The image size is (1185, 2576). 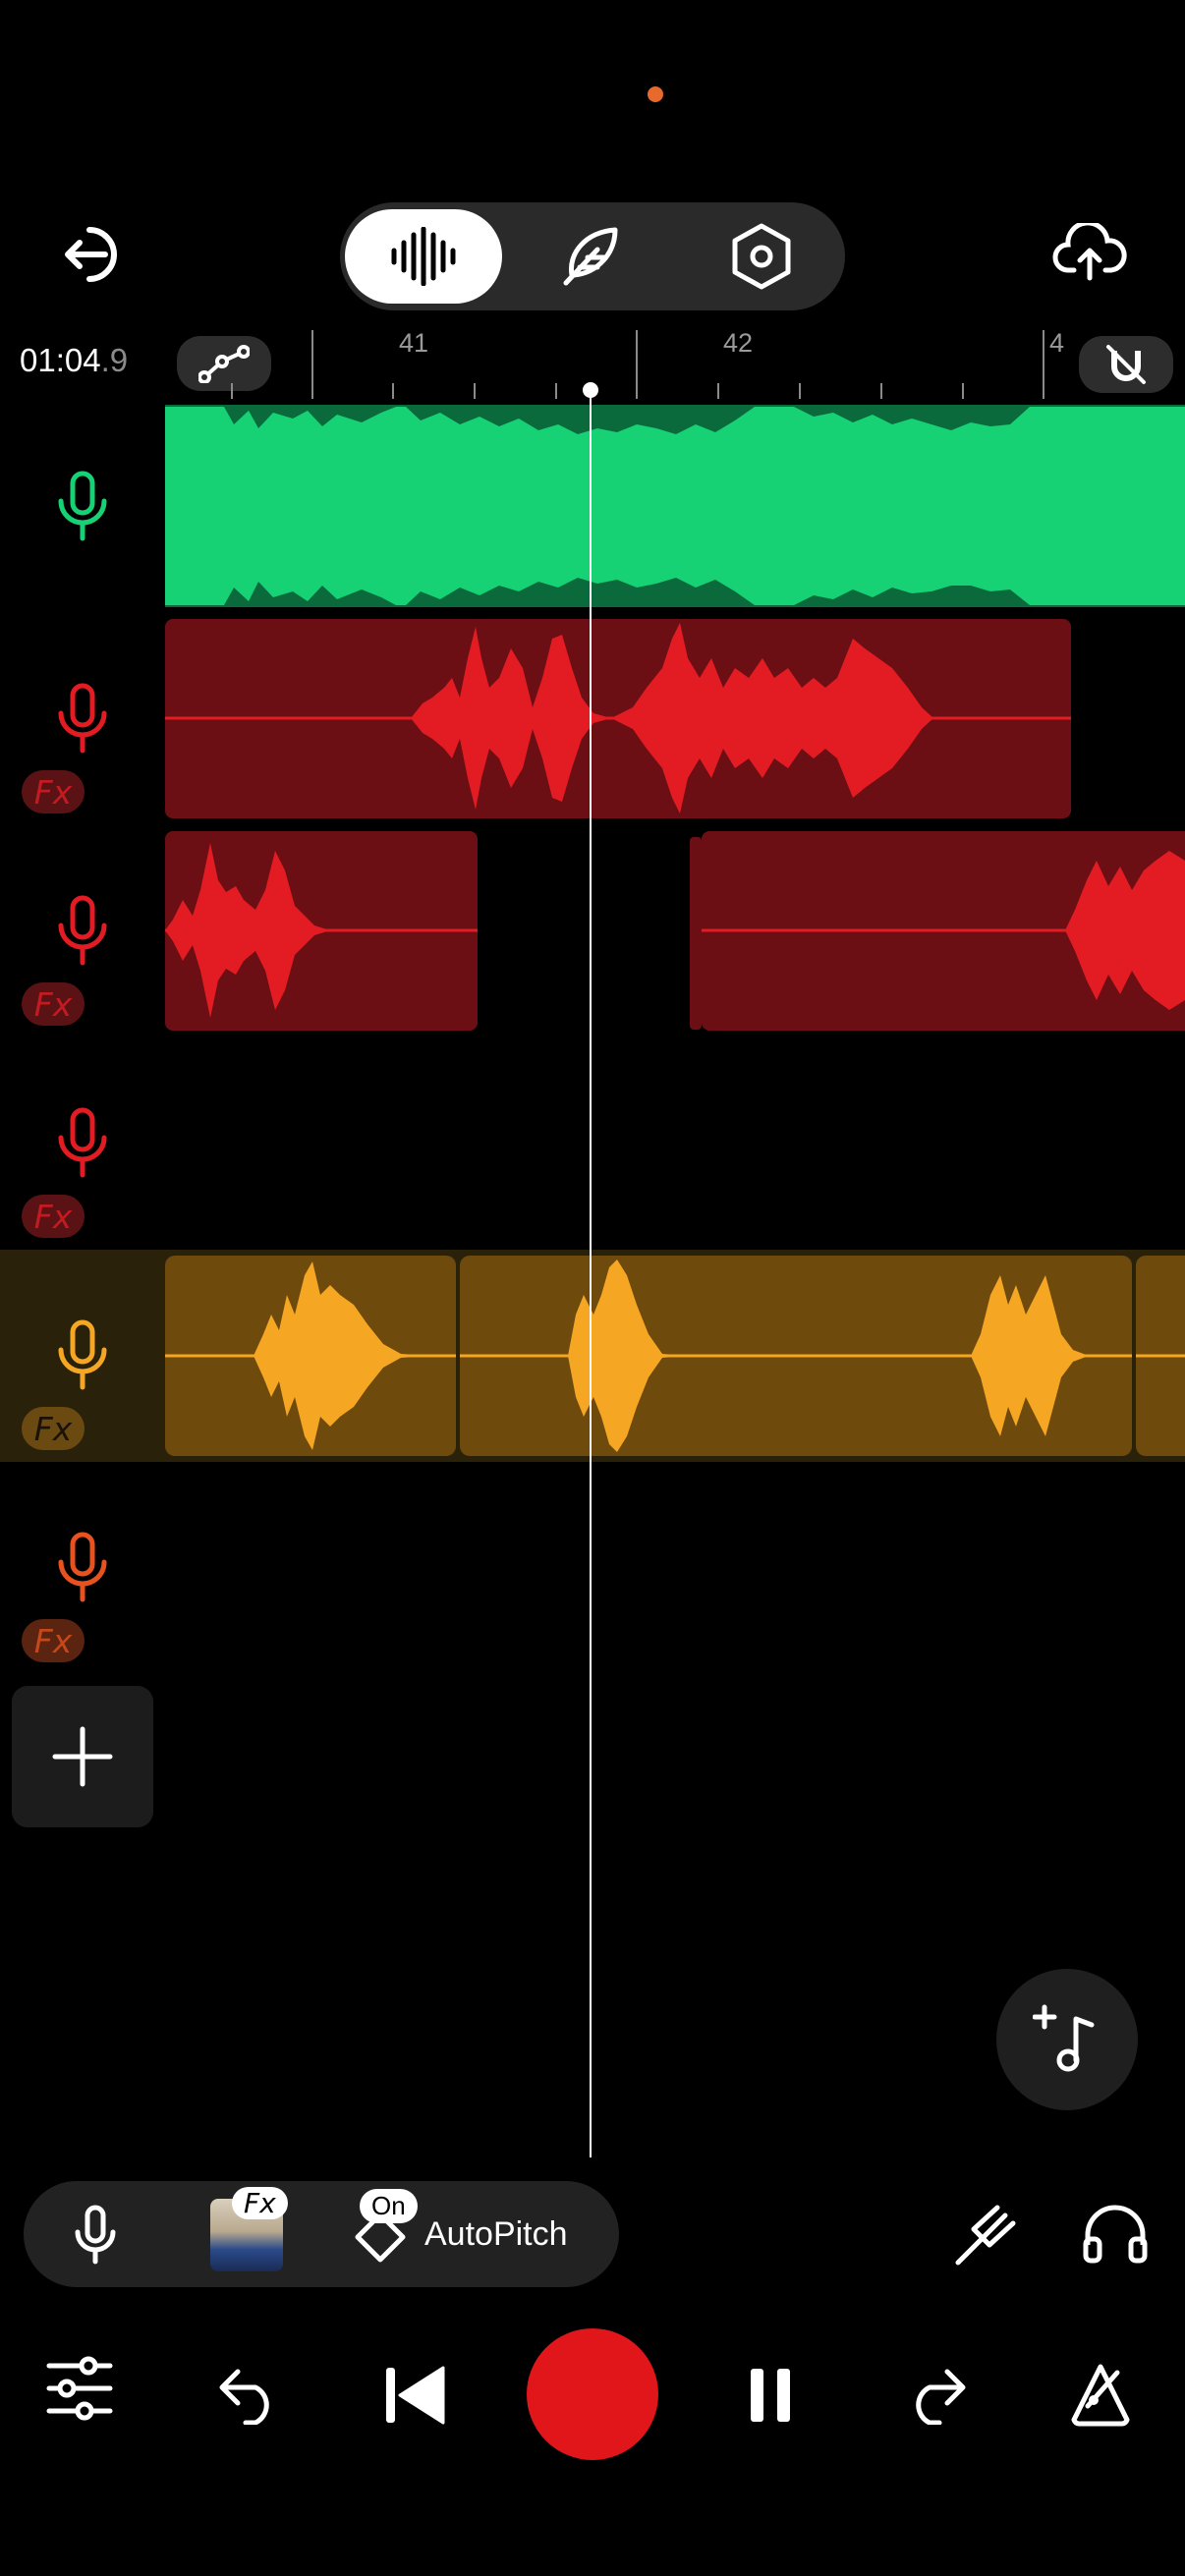 I want to click on undo-button, so click(x=250, y=2395).